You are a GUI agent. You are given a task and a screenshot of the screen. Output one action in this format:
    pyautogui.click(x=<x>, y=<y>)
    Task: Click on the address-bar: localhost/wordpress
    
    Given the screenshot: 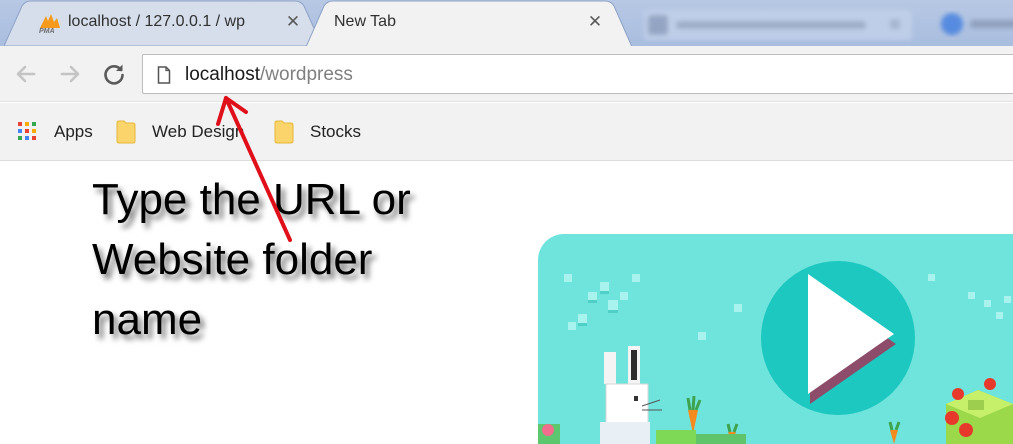 What is the action you would take?
    pyautogui.click(x=577, y=74)
    